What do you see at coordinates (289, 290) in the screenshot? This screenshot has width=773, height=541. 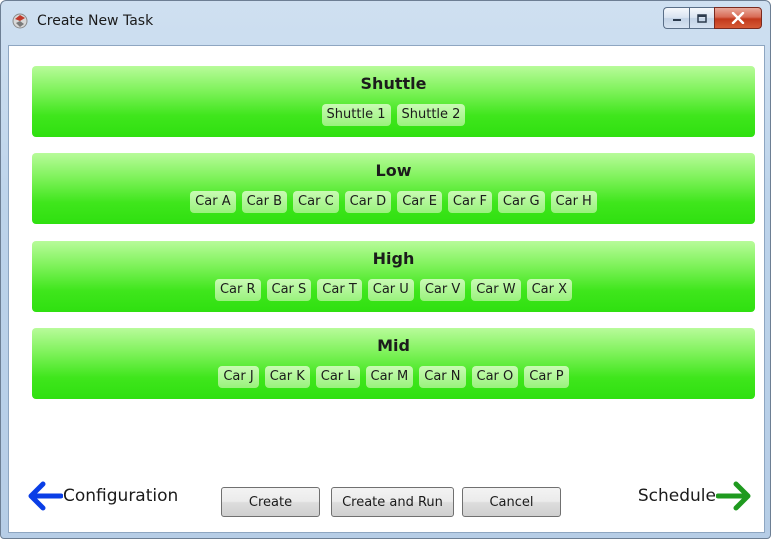 I see `item-car-s: Car S` at bounding box center [289, 290].